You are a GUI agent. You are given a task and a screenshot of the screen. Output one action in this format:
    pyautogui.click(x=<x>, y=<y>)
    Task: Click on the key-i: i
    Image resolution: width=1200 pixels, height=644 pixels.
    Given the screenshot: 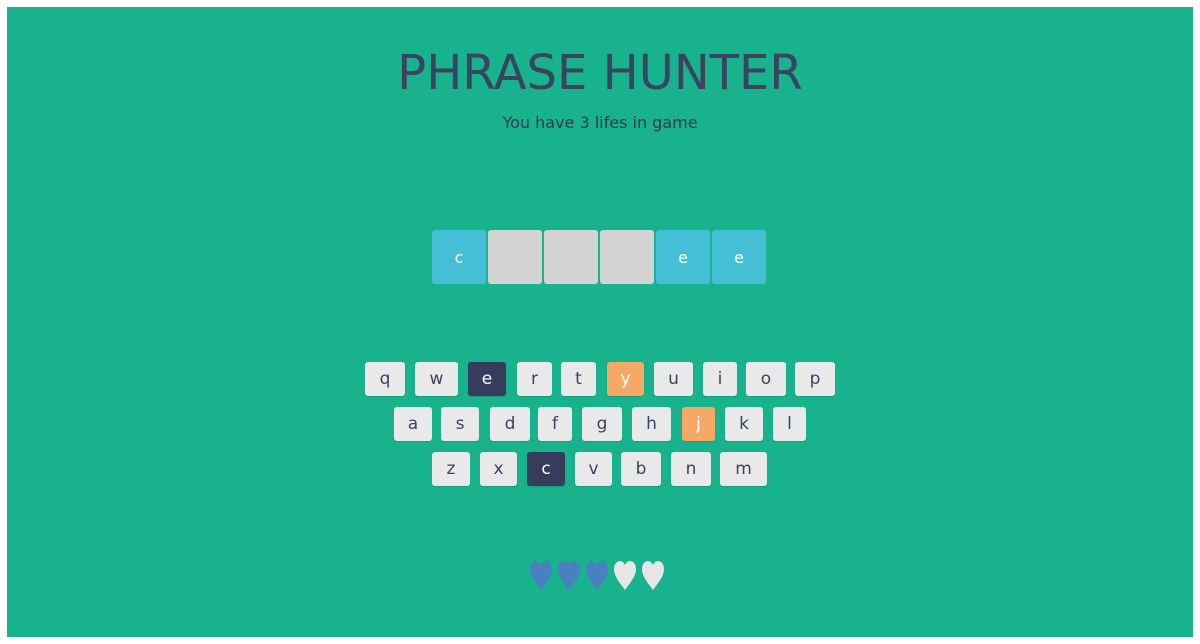 What is the action you would take?
    pyautogui.click(x=720, y=379)
    